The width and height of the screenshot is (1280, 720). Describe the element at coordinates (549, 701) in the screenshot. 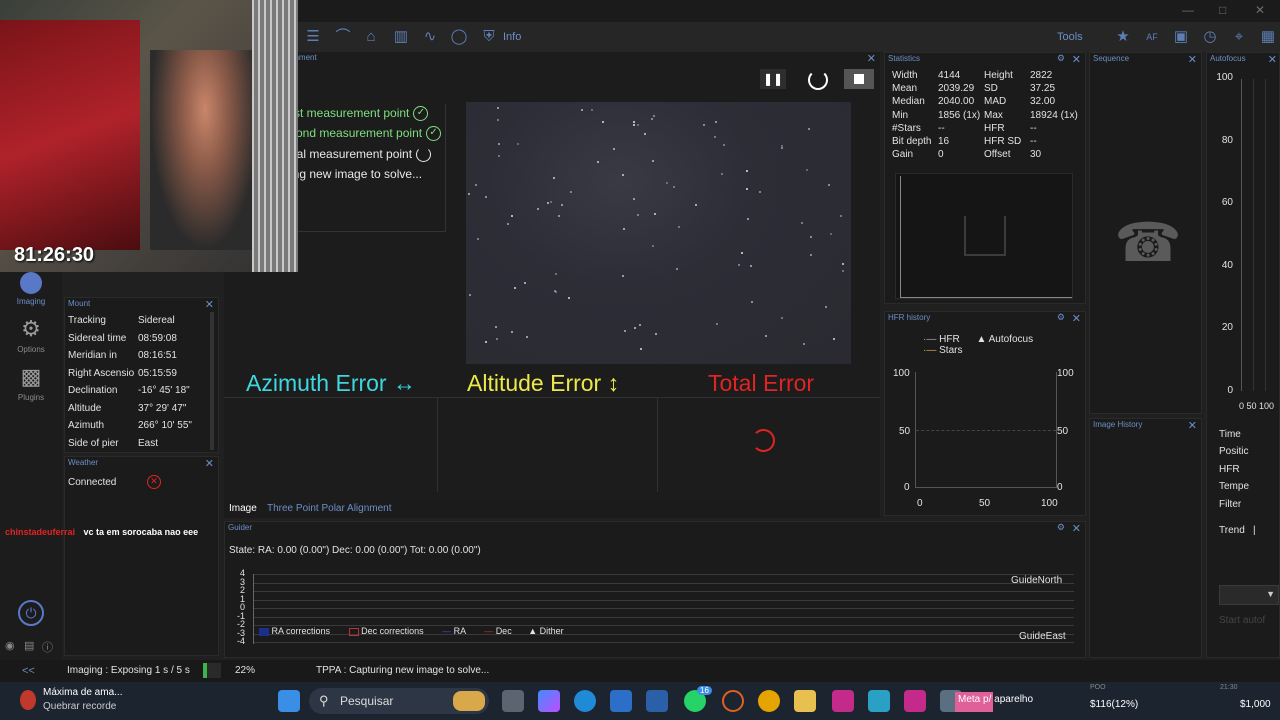

I see `copilot-icon` at that location.